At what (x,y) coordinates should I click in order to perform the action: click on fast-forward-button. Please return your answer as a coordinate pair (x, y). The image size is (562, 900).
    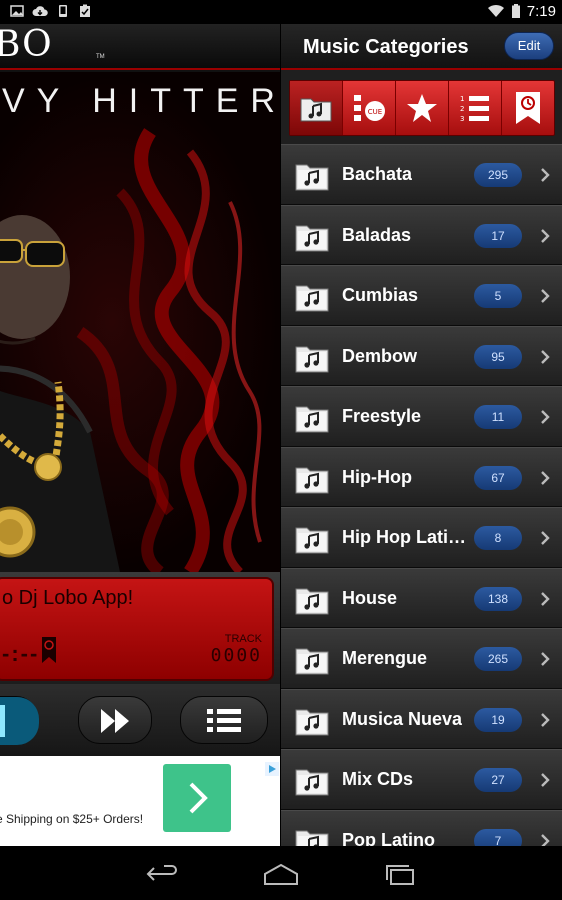
    Looking at the image, I should click on (115, 720).